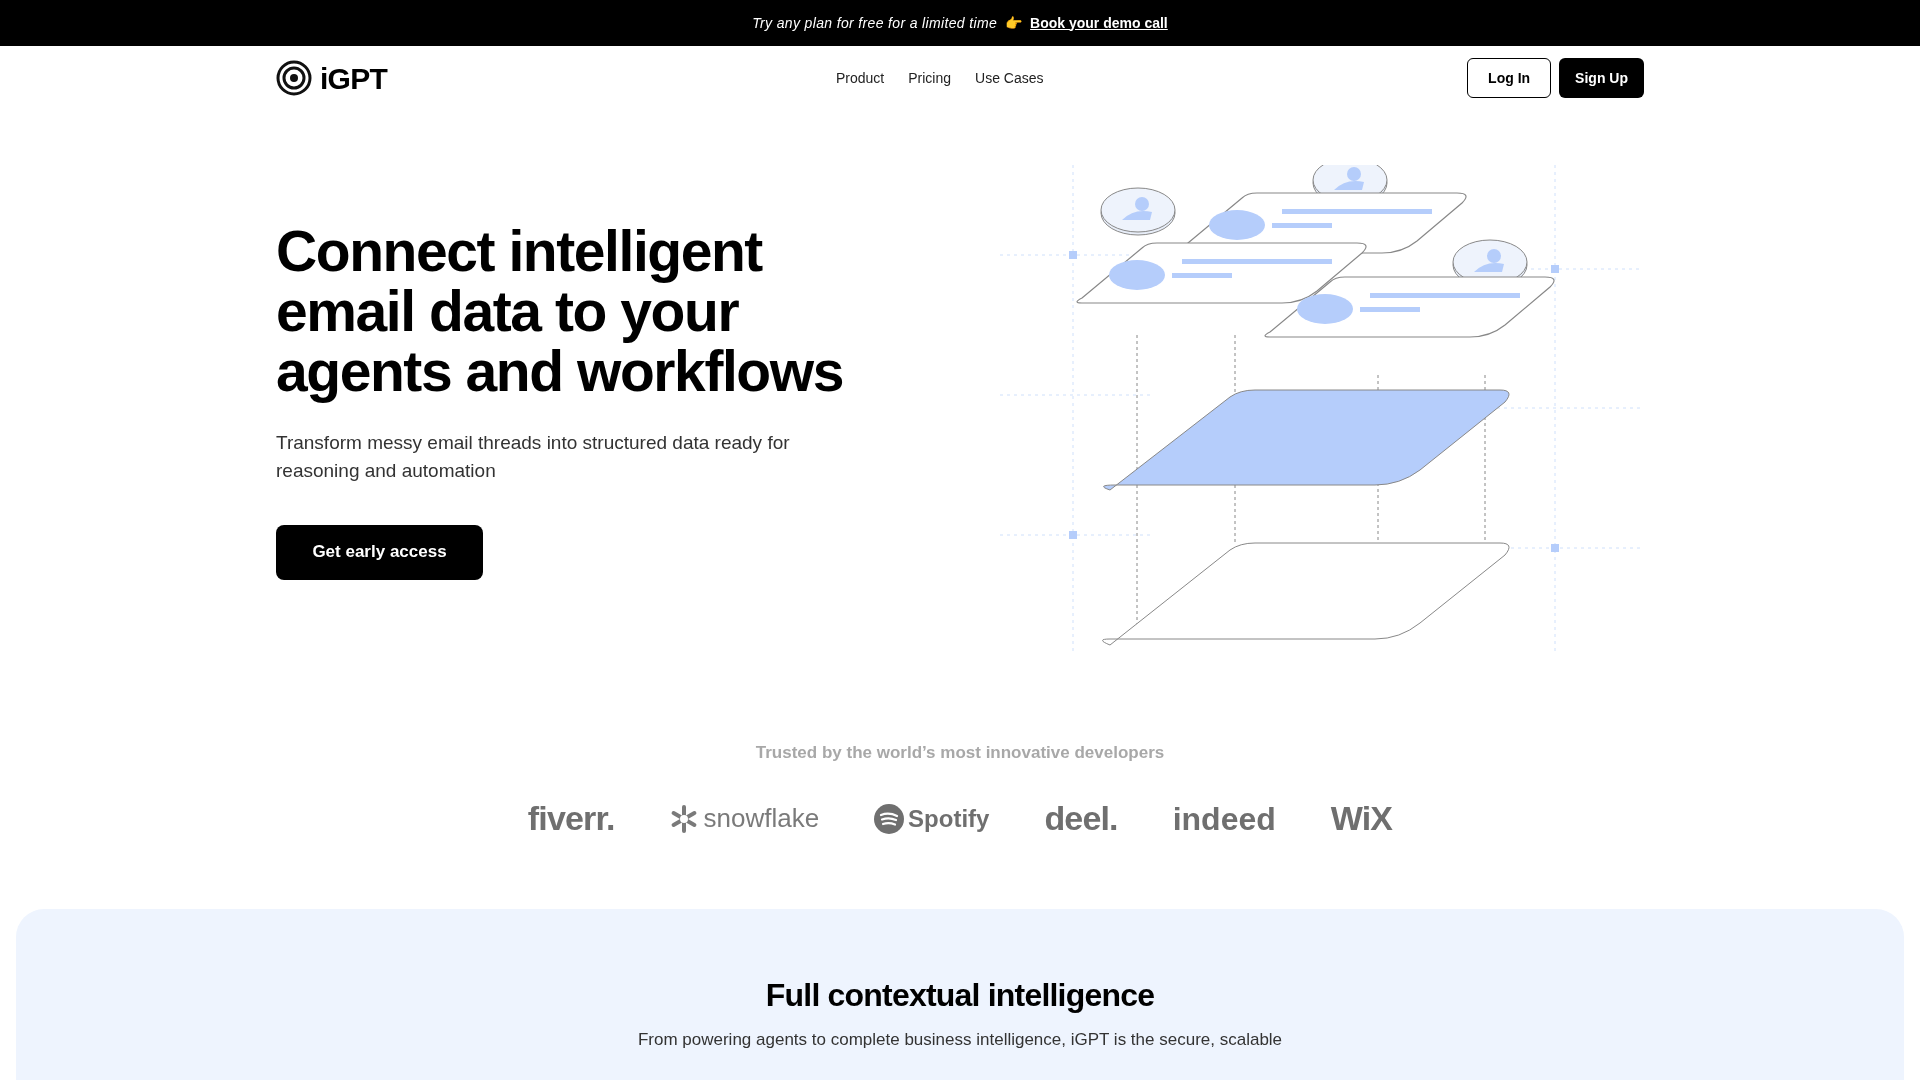 This screenshot has height=1080, width=1920. What do you see at coordinates (560, 310) in the screenshot?
I see `hero-headline: Connect intelligent email data to your agents and workflows` at bounding box center [560, 310].